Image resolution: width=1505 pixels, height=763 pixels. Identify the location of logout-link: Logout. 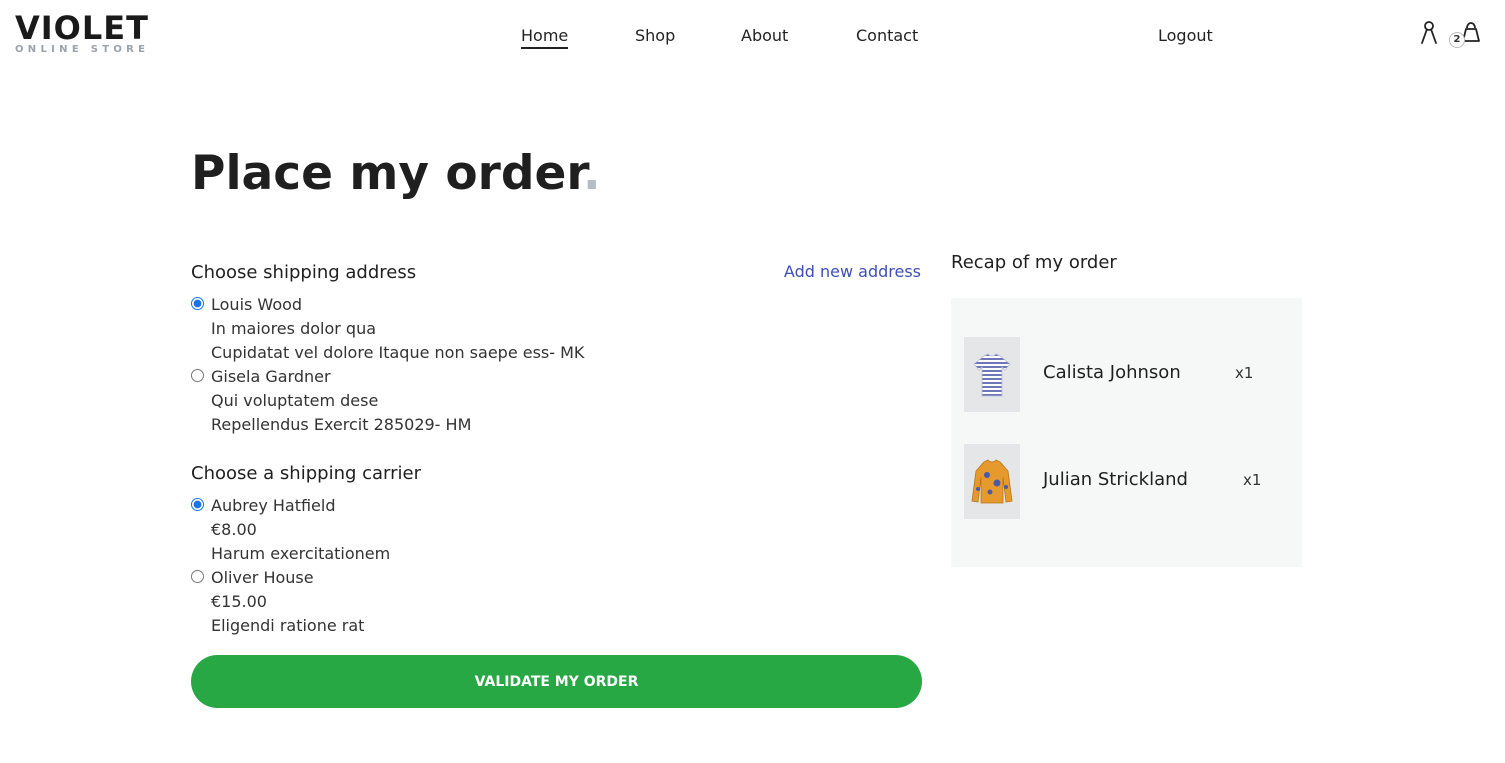
(1185, 35).